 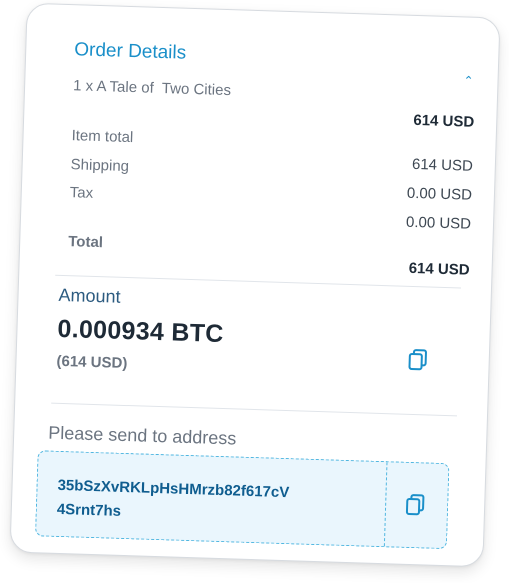 I want to click on tax-label: Tax, so click(x=81, y=193).